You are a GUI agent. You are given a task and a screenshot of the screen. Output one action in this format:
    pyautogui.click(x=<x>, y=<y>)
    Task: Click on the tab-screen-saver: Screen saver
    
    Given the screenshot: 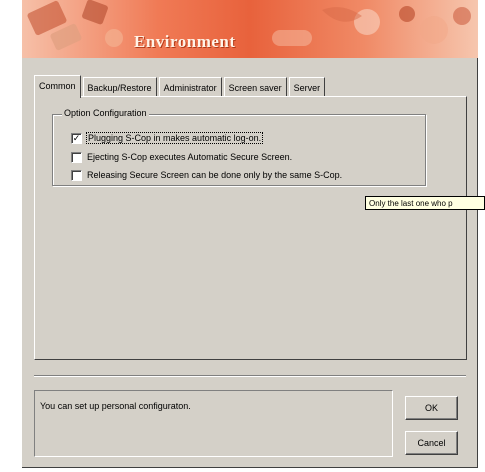 What is the action you would take?
    pyautogui.click(x=255, y=87)
    